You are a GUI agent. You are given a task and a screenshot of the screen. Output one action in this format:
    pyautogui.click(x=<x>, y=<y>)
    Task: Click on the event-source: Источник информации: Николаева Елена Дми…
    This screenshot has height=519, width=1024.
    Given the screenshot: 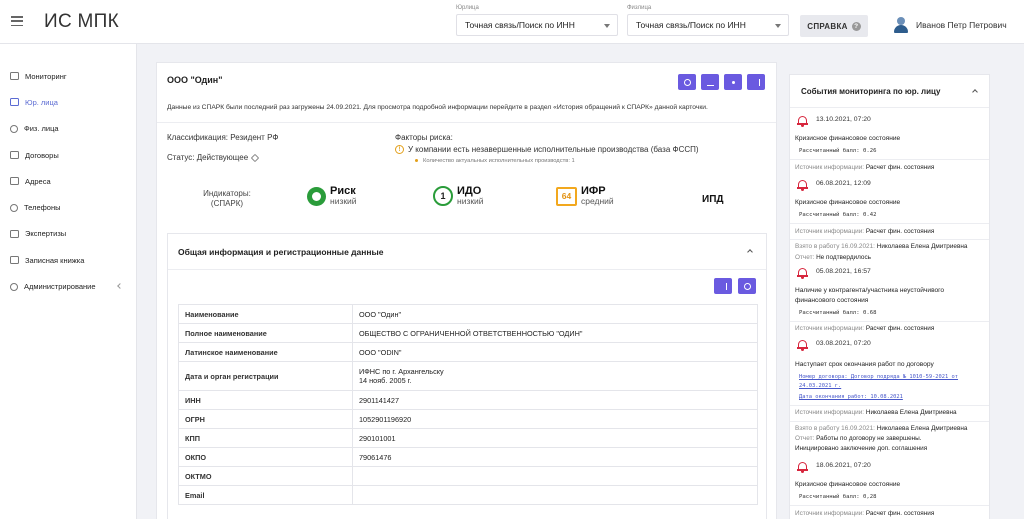 What is the action you would take?
    pyautogui.click(x=876, y=412)
    